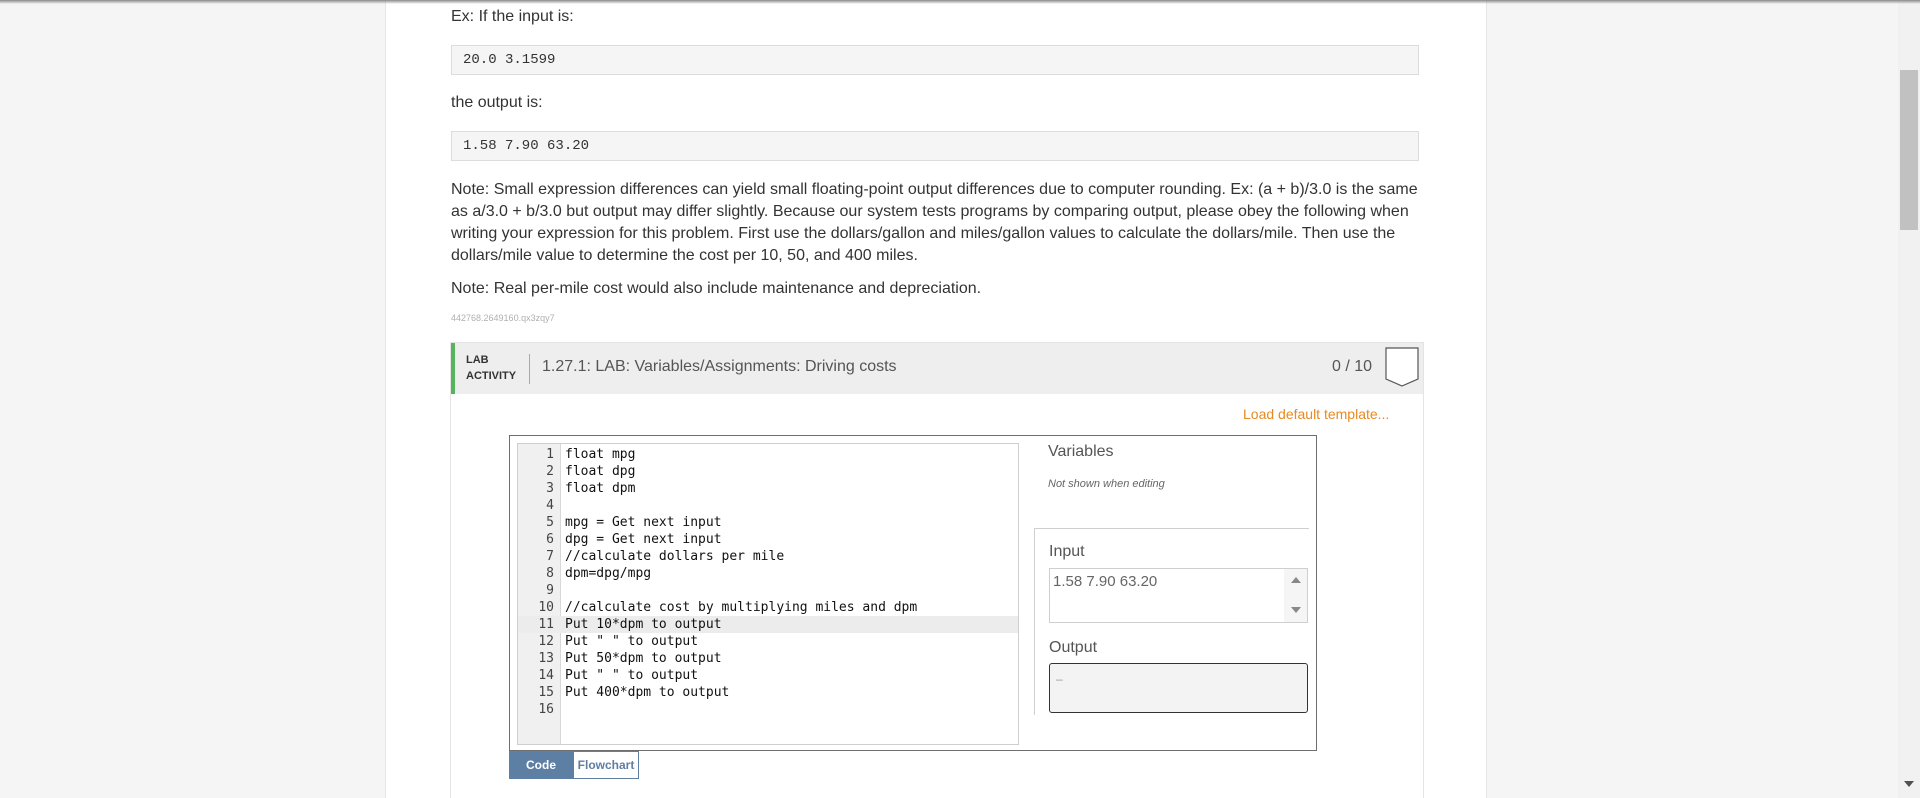 This screenshot has width=1920, height=798. I want to click on output-label: Output, so click(1073, 647).